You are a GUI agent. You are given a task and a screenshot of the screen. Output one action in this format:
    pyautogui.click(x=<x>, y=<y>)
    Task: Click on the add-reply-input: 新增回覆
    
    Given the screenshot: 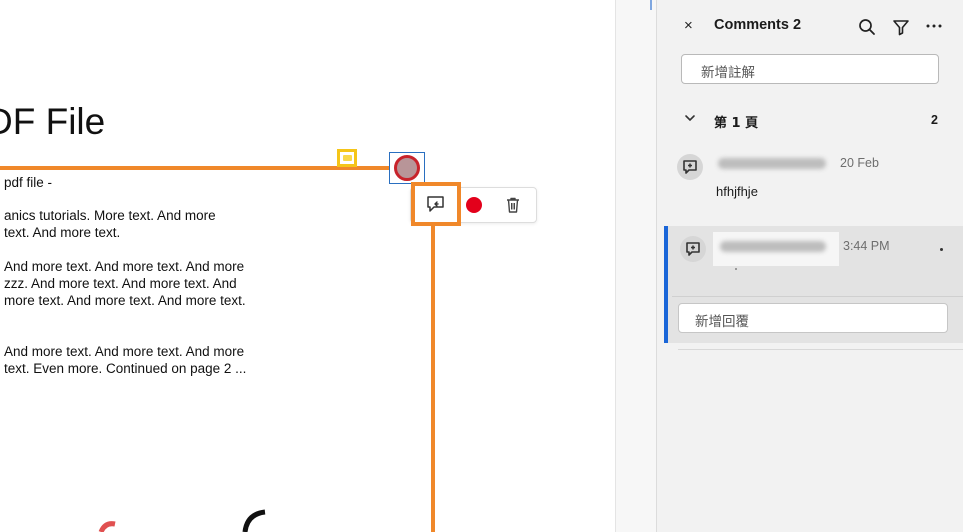 What is the action you would take?
    pyautogui.click(x=813, y=318)
    